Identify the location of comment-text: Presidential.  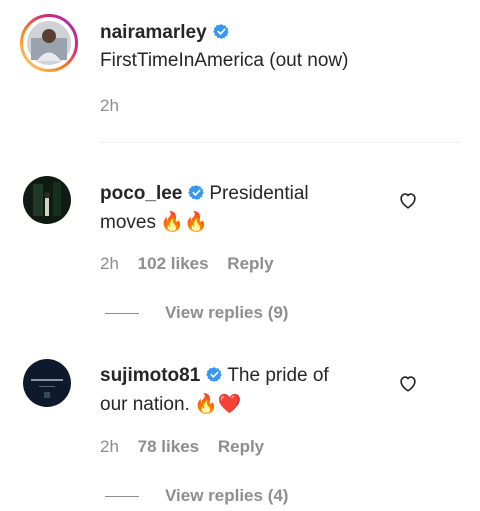
(259, 193).